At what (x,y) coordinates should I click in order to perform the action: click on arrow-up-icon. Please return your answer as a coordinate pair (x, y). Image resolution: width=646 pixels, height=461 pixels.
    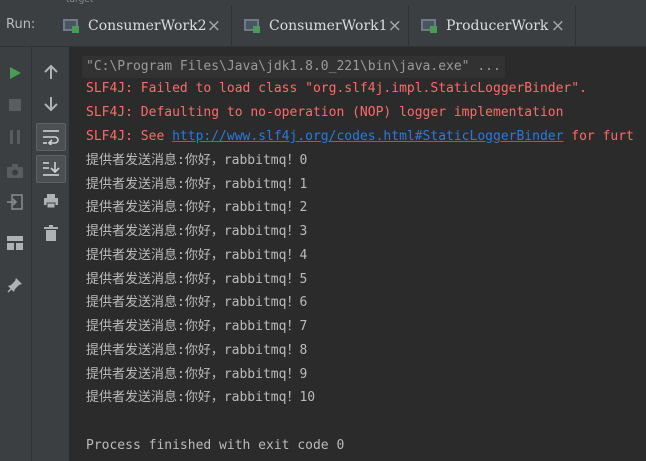
    Looking at the image, I should click on (51, 72).